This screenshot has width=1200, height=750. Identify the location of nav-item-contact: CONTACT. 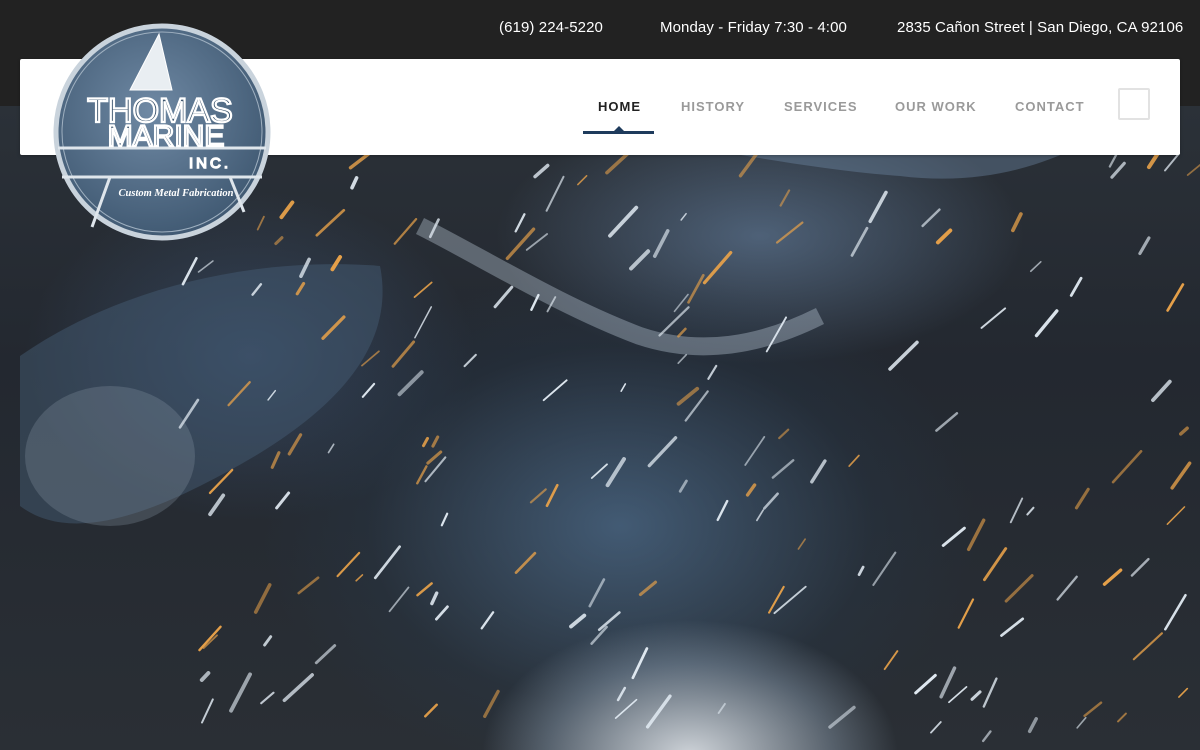
(1050, 106).